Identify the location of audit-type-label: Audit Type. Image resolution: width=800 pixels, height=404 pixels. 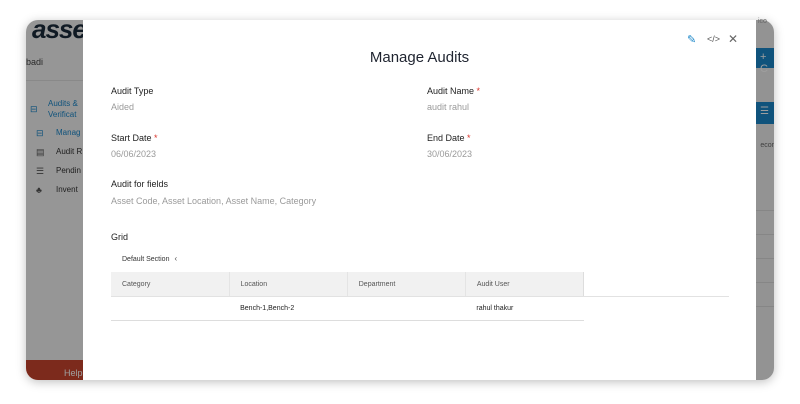
(132, 91).